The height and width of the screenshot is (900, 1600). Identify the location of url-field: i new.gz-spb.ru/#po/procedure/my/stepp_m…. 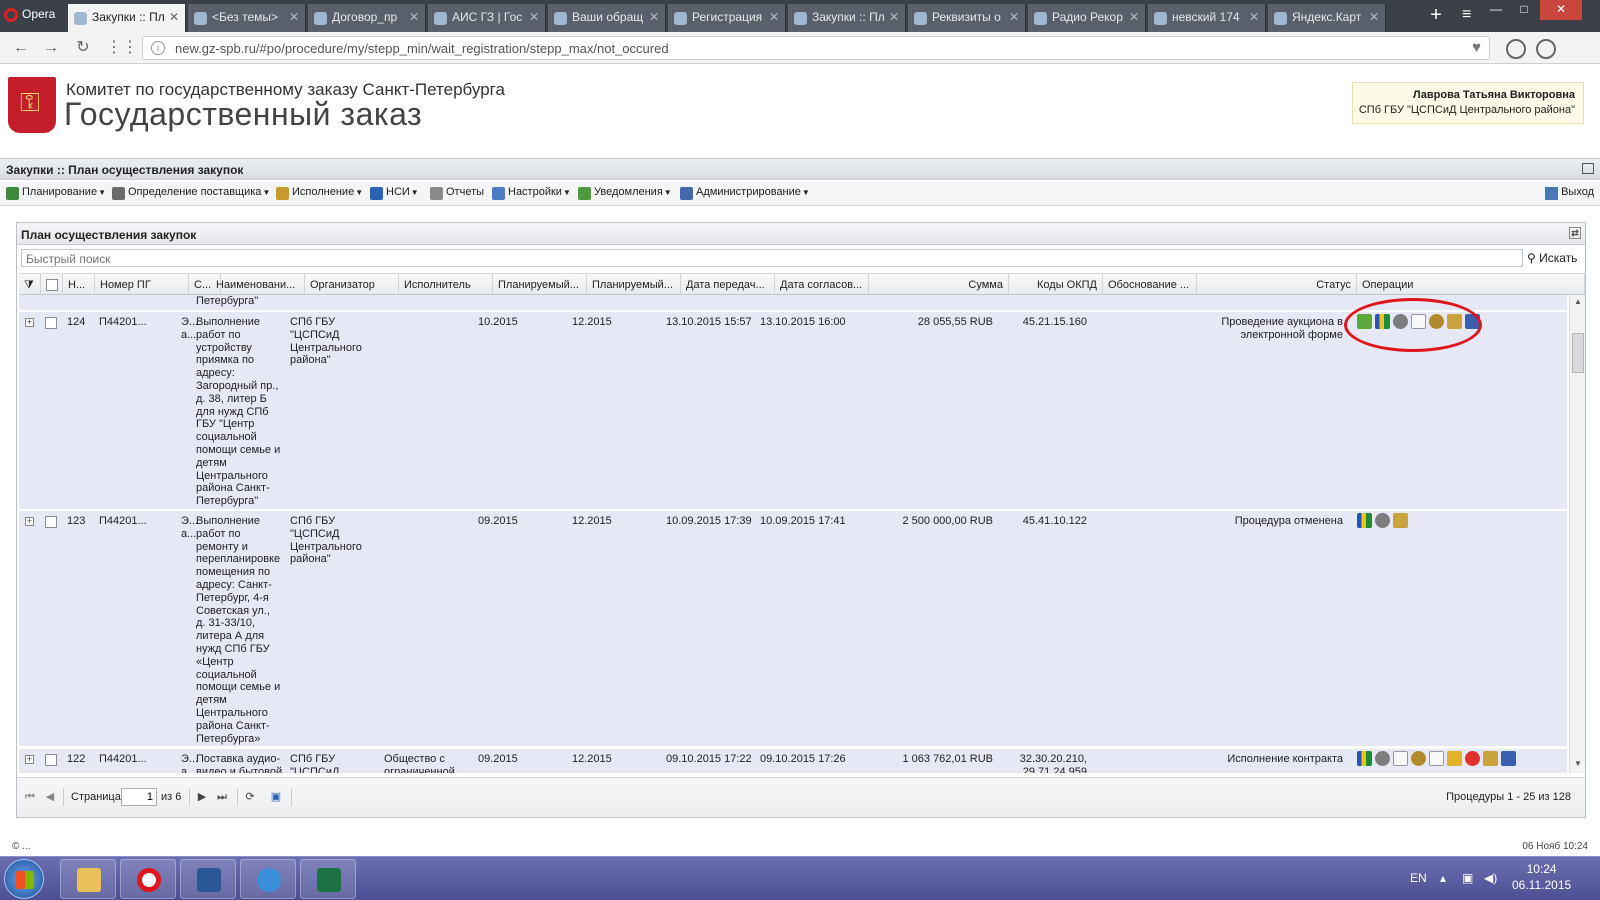
(816, 48).